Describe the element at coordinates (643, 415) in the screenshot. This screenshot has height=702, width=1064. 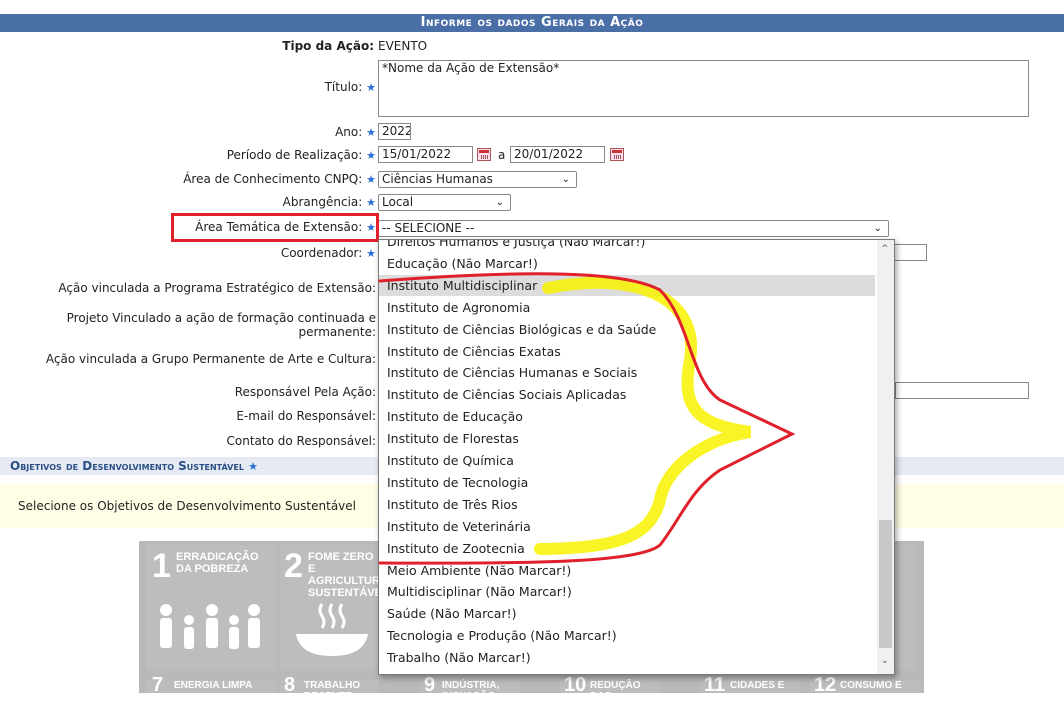
I see `annotation-yellow-brace` at that location.